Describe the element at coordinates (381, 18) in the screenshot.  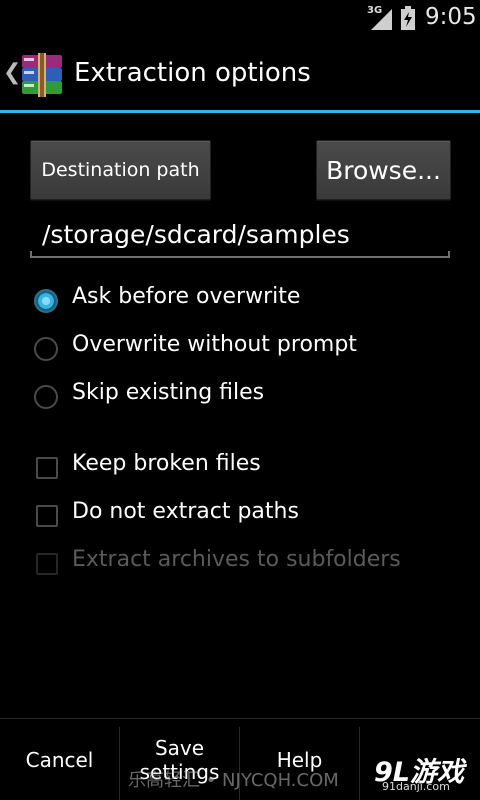
I see `signal-icon: 3G` at that location.